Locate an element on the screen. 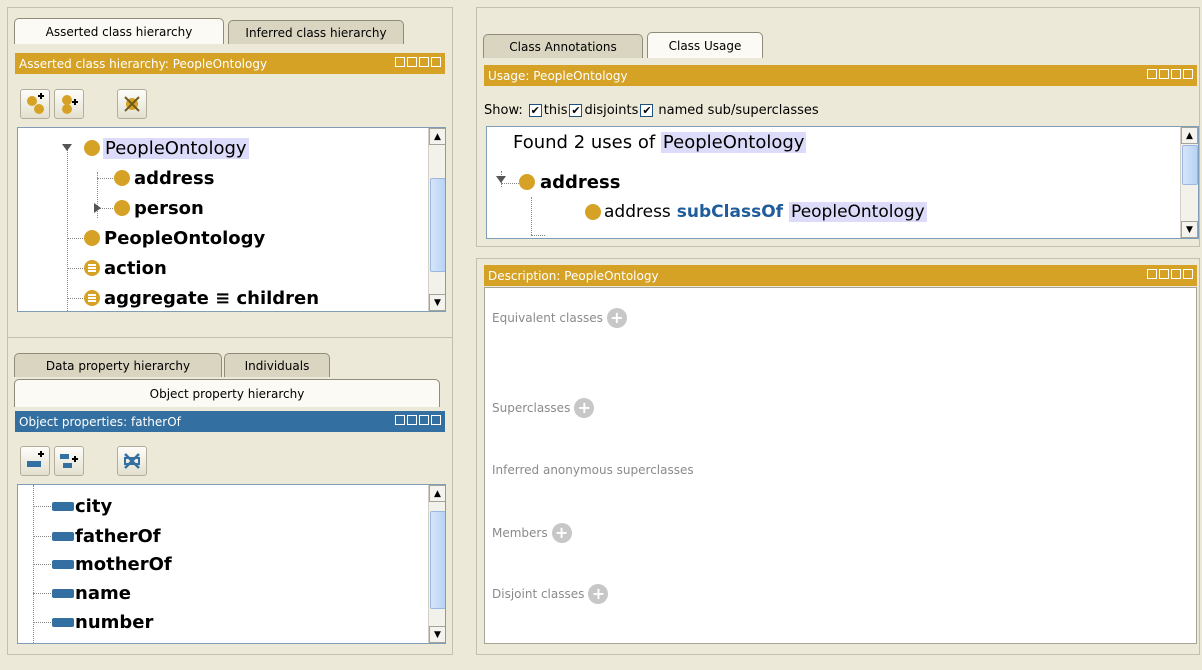 Image resolution: width=1202 pixels, height=670 pixels. add-sibling-class-button is located at coordinates (69, 104).